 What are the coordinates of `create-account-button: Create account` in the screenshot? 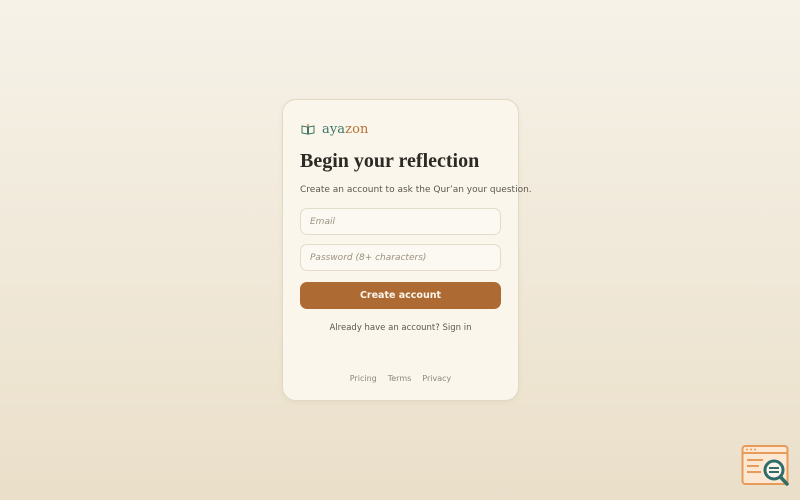 It's located at (400, 295).